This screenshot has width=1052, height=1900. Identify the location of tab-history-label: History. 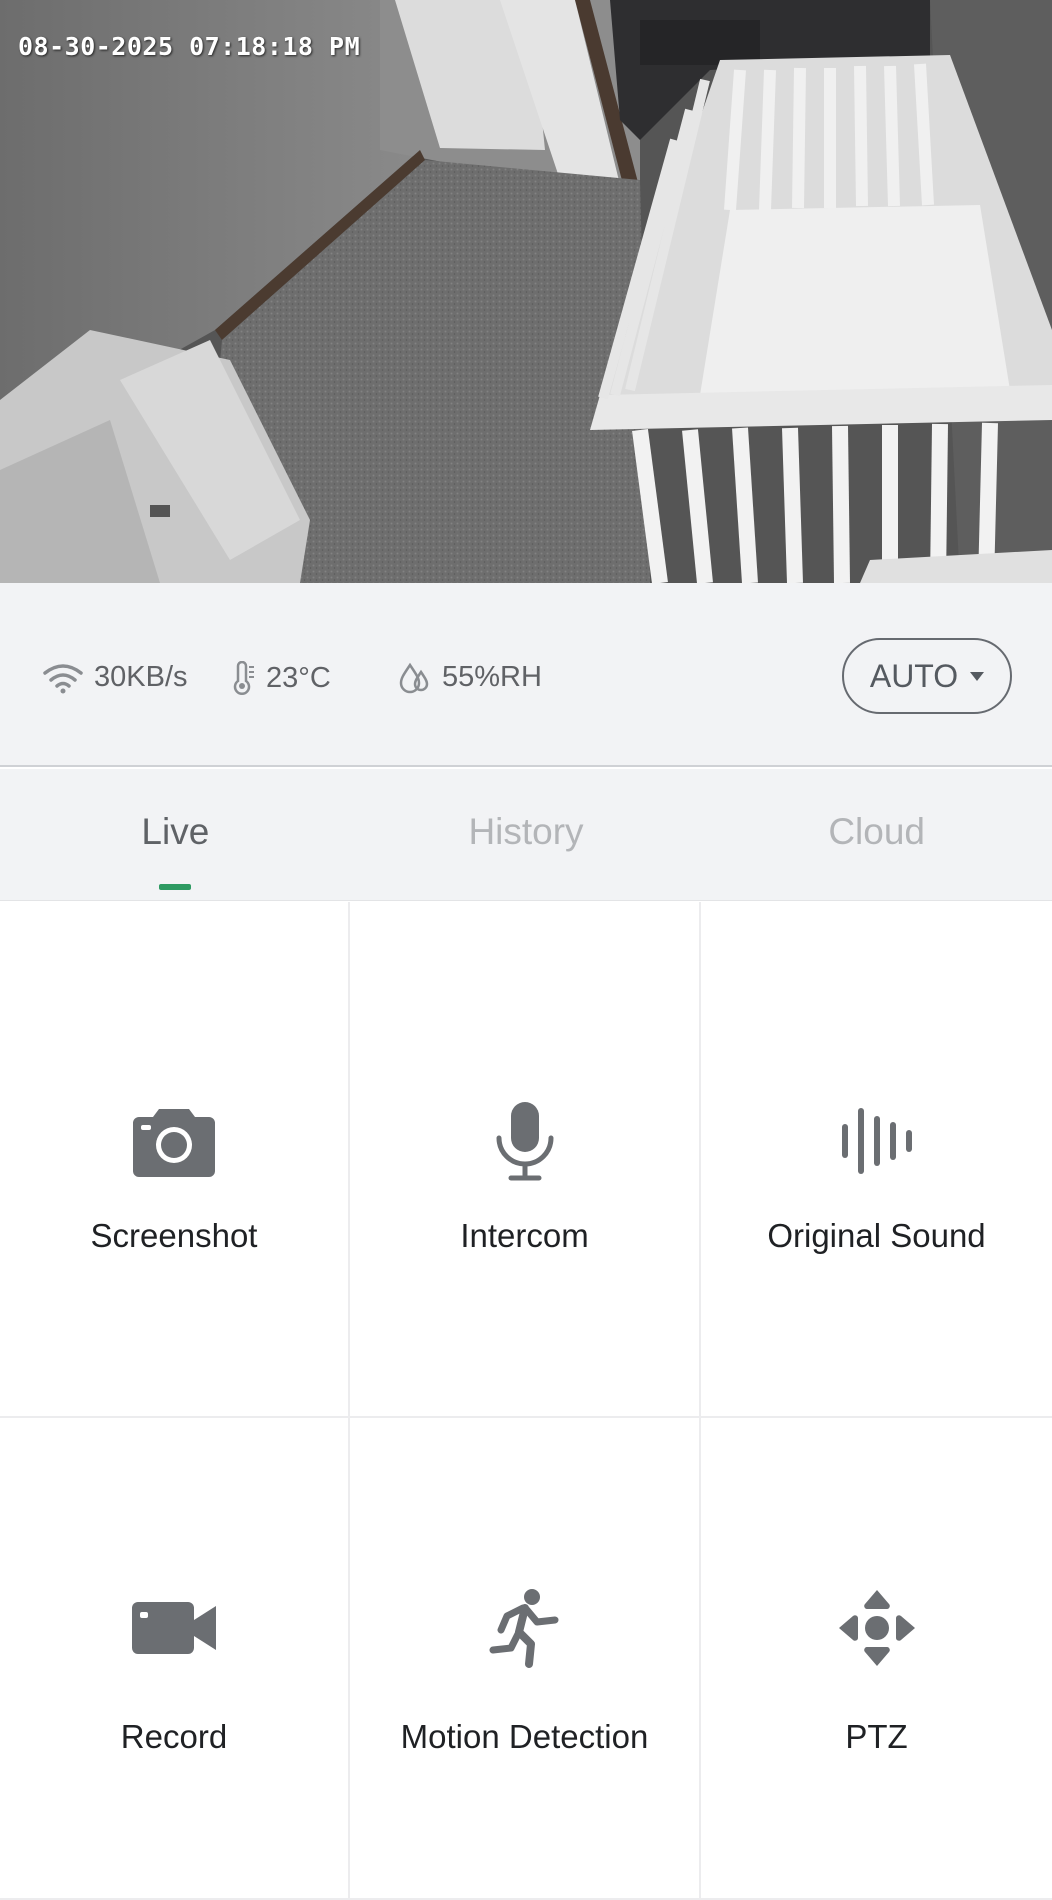
(526, 831).